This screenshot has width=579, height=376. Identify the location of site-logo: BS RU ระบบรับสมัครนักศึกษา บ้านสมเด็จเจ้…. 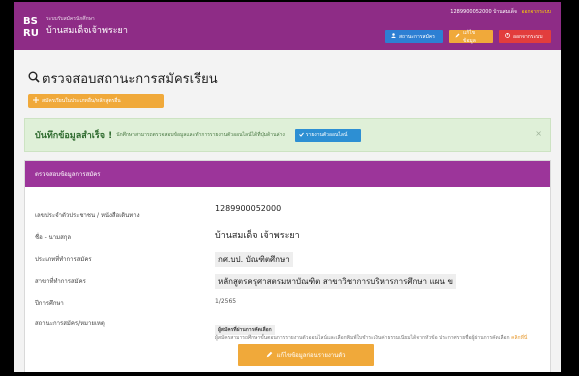
(75, 26).